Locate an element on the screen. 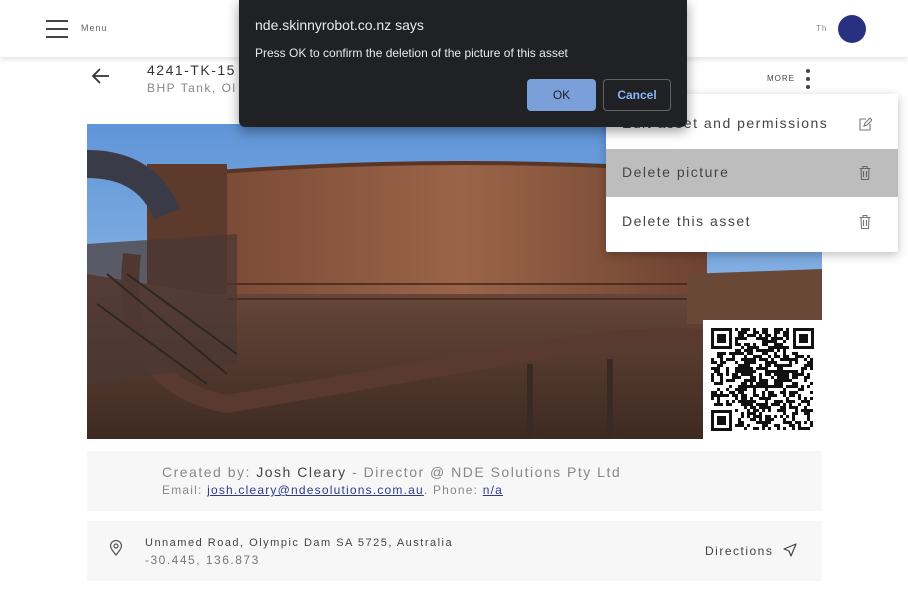 This screenshot has width=908, height=592. edit-icon is located at coordinates (865, 124).